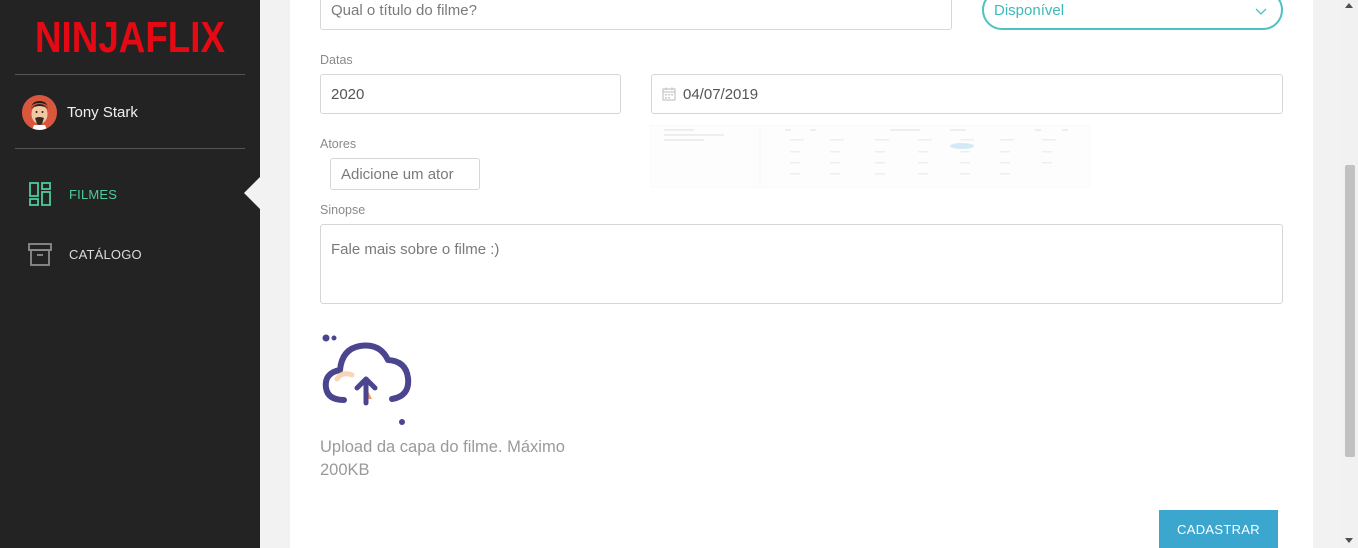  I want to click on actors-label: Atores, so click(338, 144).